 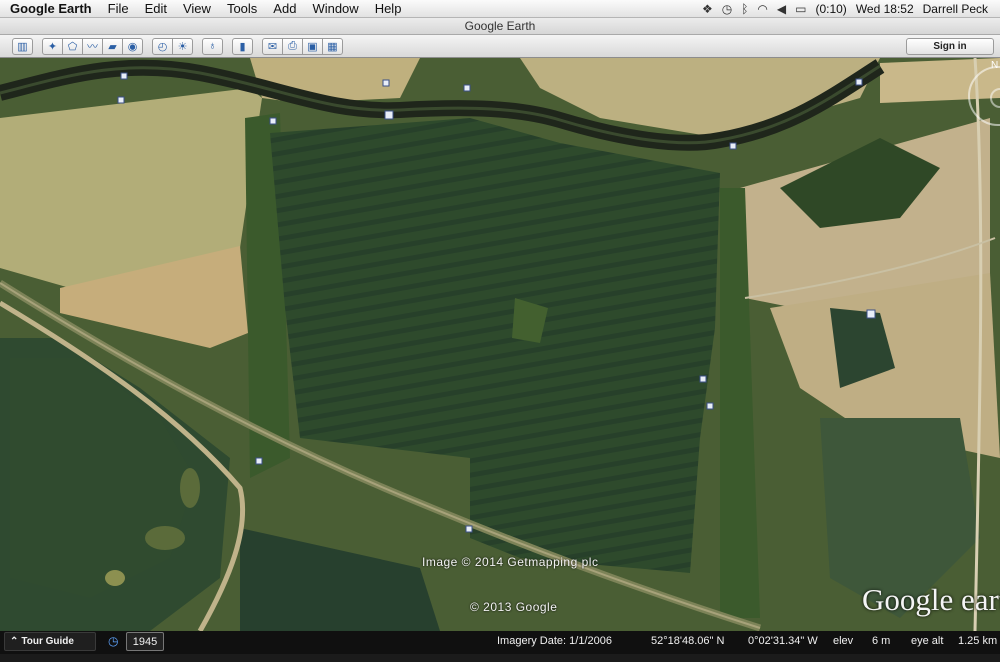 I want to click on menu-file: File, so click(x=118, y=8).